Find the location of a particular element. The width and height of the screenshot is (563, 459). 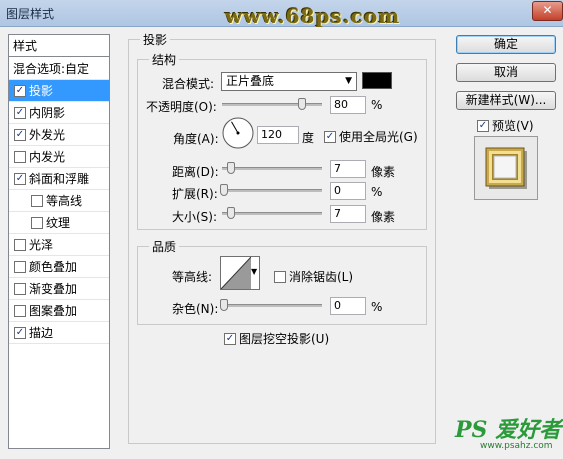

contour-picker: ▼ is located at coordinates (240, 273).